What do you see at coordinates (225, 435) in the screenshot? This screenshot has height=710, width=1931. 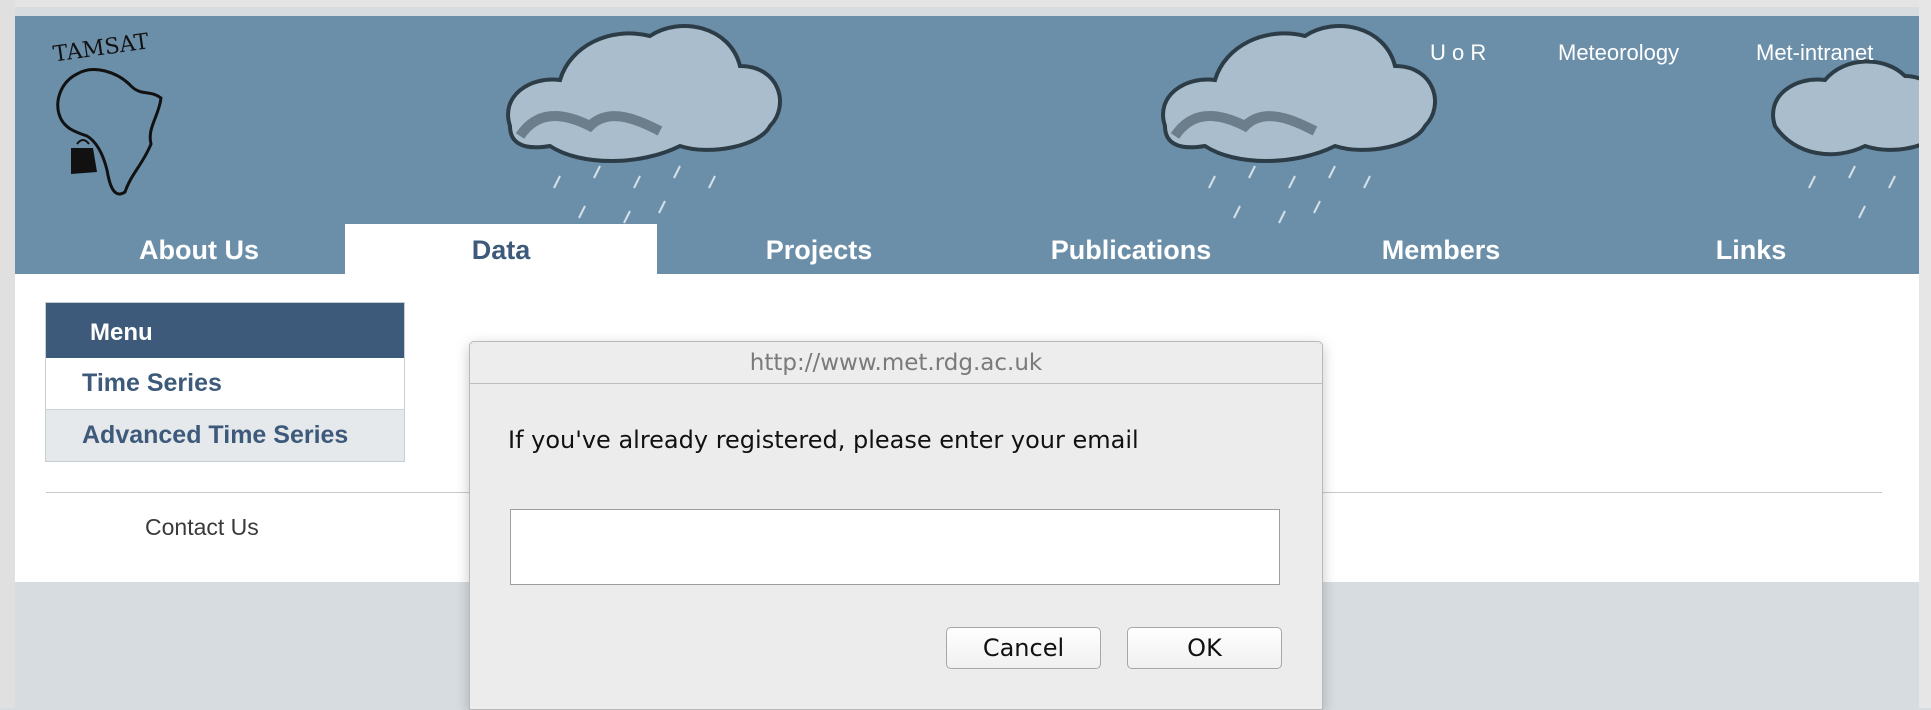 I see `menu-item-advanced-time-series: Advanced Time Series` at bounding box center [225, 435].